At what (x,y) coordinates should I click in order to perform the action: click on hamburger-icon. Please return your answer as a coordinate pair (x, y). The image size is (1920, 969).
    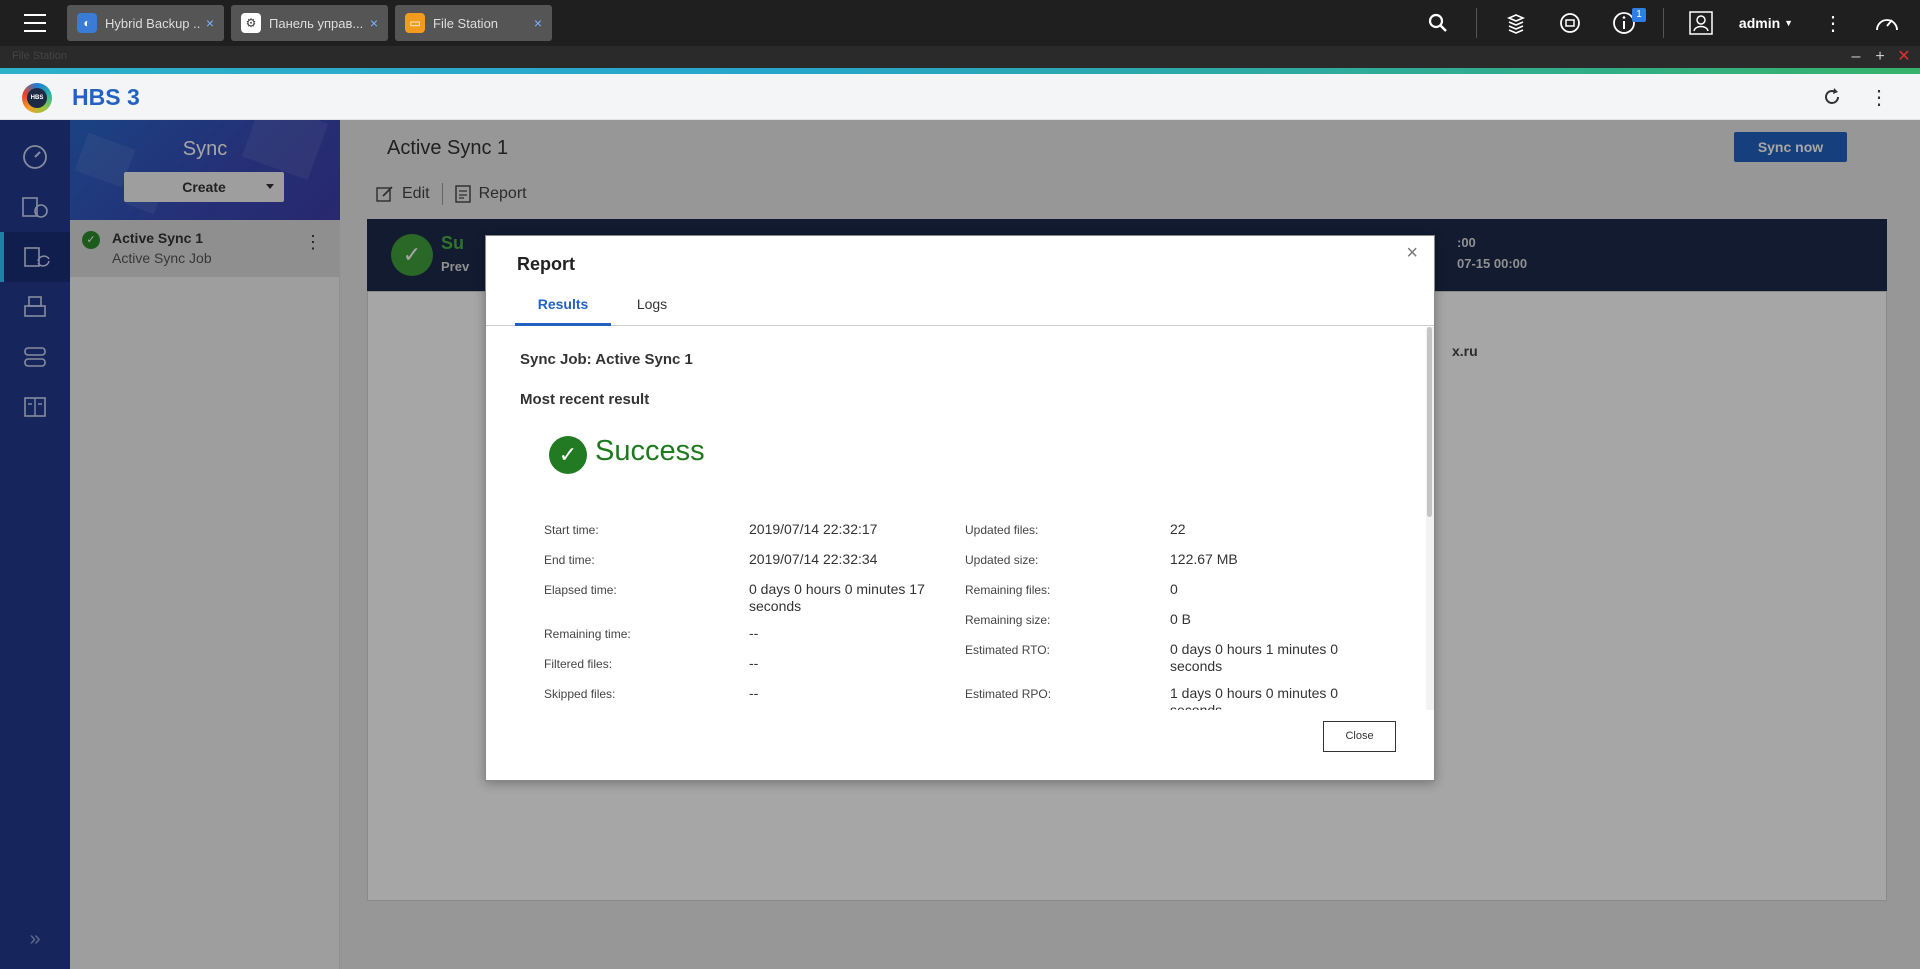
    Looking at the image, I should click on (35, 23).